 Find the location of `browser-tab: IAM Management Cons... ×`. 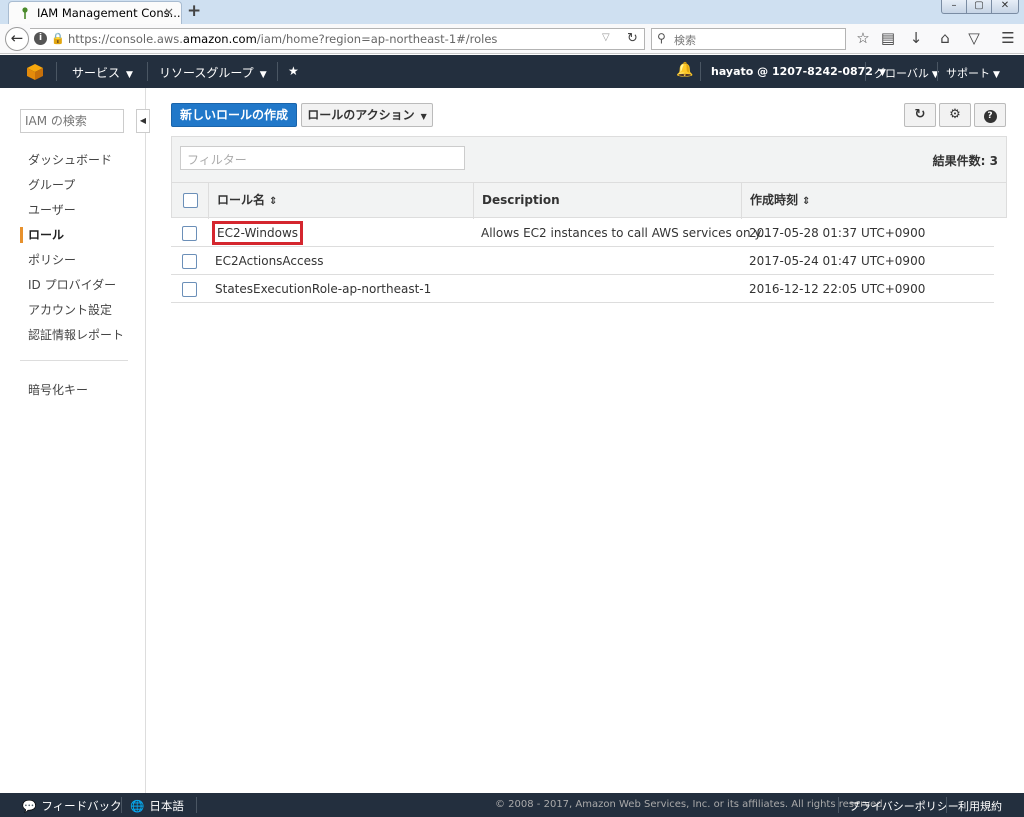

browser-tab: IAM Management Cons... × is located at coordinates (95, 12).